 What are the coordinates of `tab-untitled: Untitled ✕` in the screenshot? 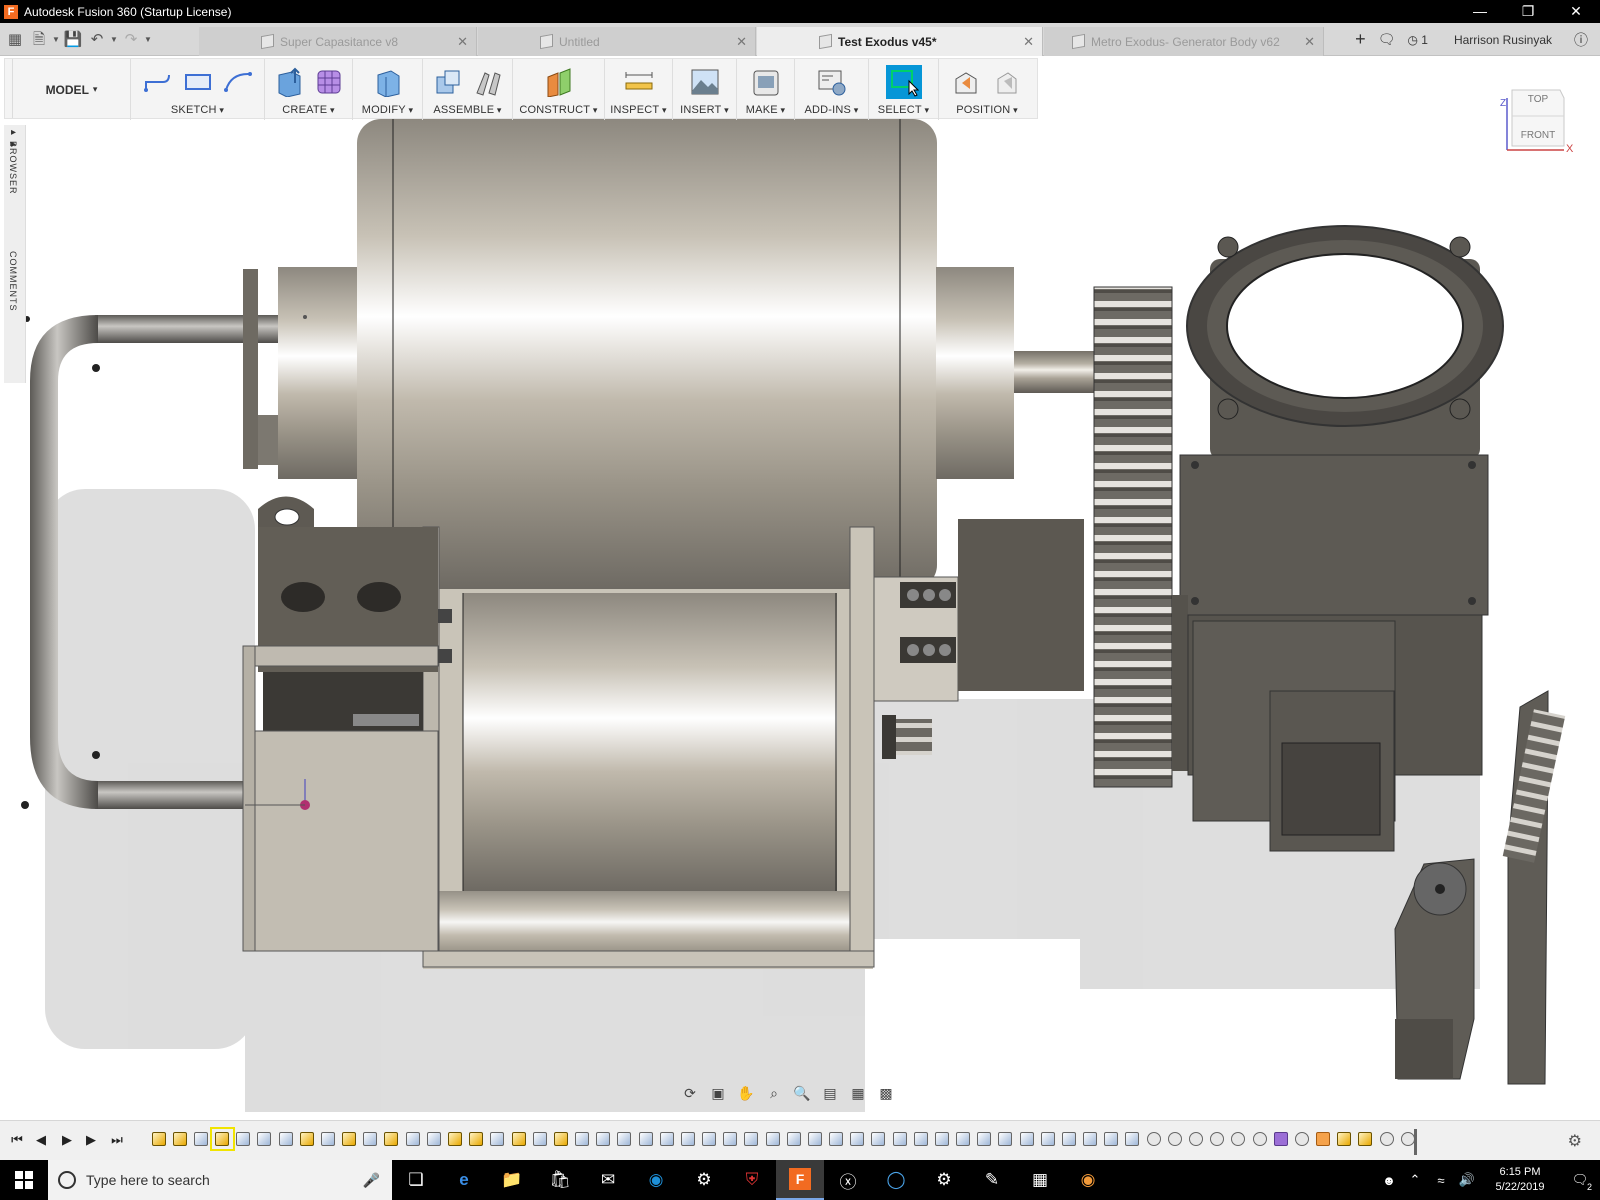 It's located at (617, 41).